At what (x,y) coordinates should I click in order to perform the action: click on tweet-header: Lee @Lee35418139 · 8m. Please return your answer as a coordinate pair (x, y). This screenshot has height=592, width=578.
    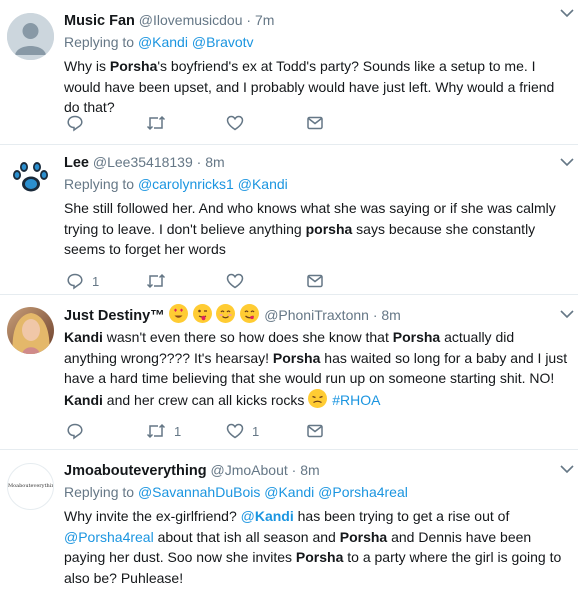
    Looking at the image, I should click on (144, 162).